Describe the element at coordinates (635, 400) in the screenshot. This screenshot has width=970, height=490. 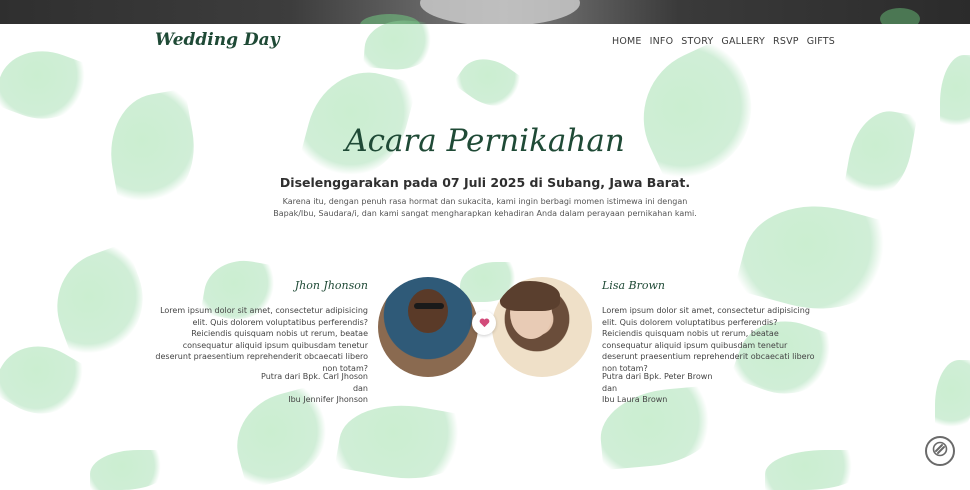
I see `bride-mother: Ibu Laura Brown` at that location.